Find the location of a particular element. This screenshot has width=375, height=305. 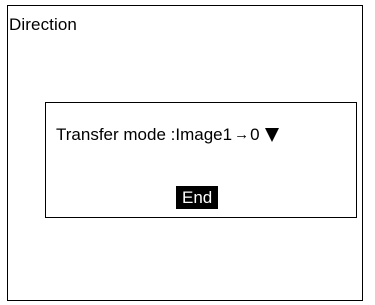

right-arrow-icon: → is located at coordinates (242, 134).